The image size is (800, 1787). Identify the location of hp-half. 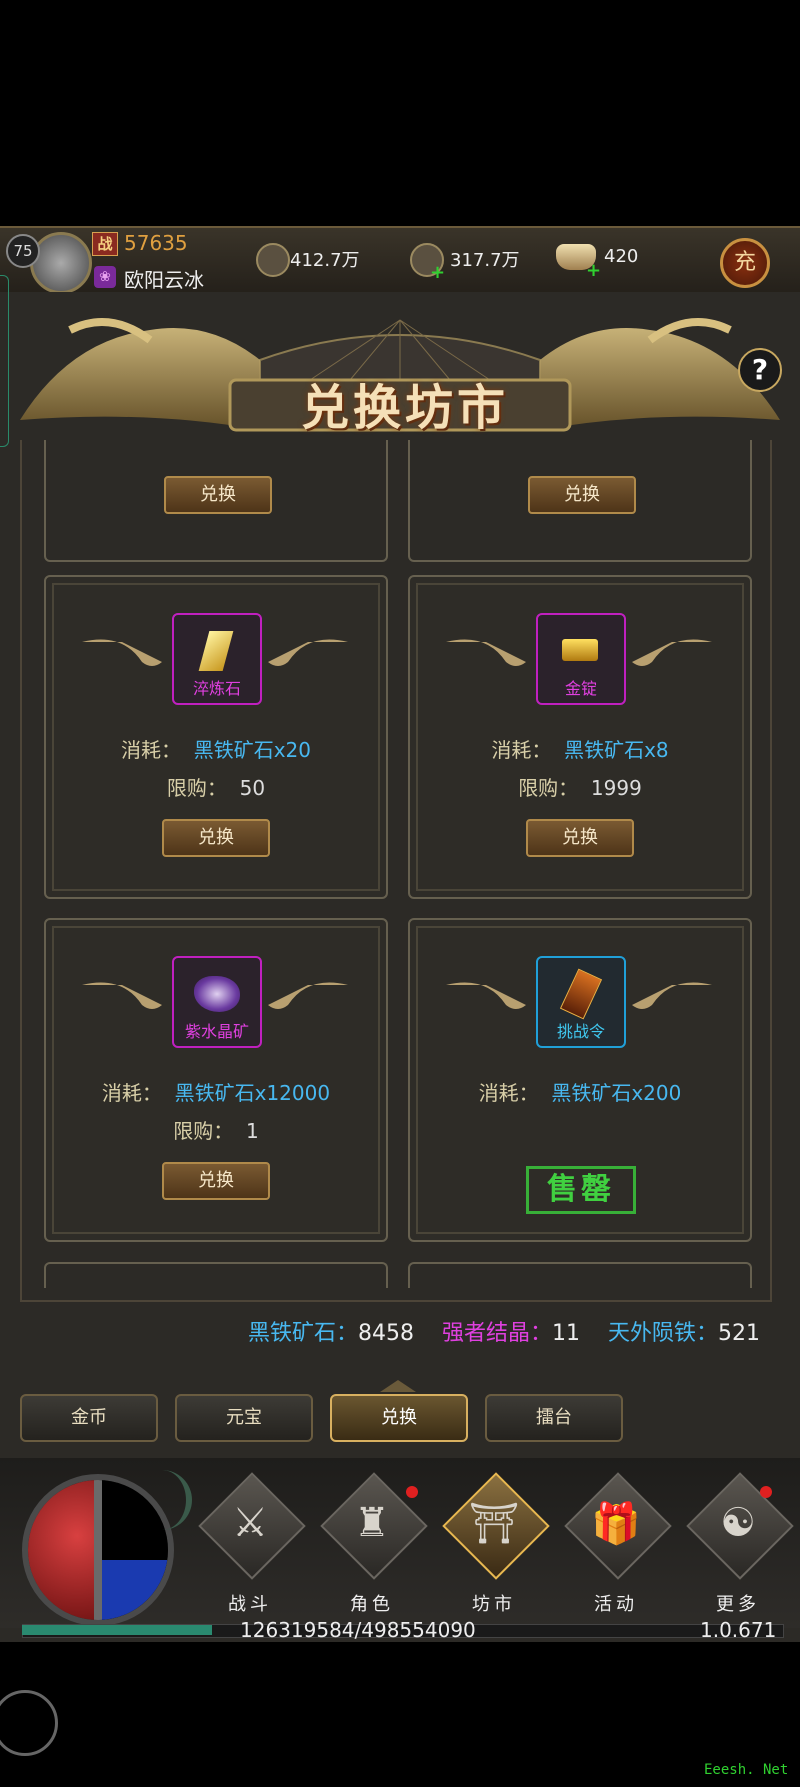
(63, 1550).